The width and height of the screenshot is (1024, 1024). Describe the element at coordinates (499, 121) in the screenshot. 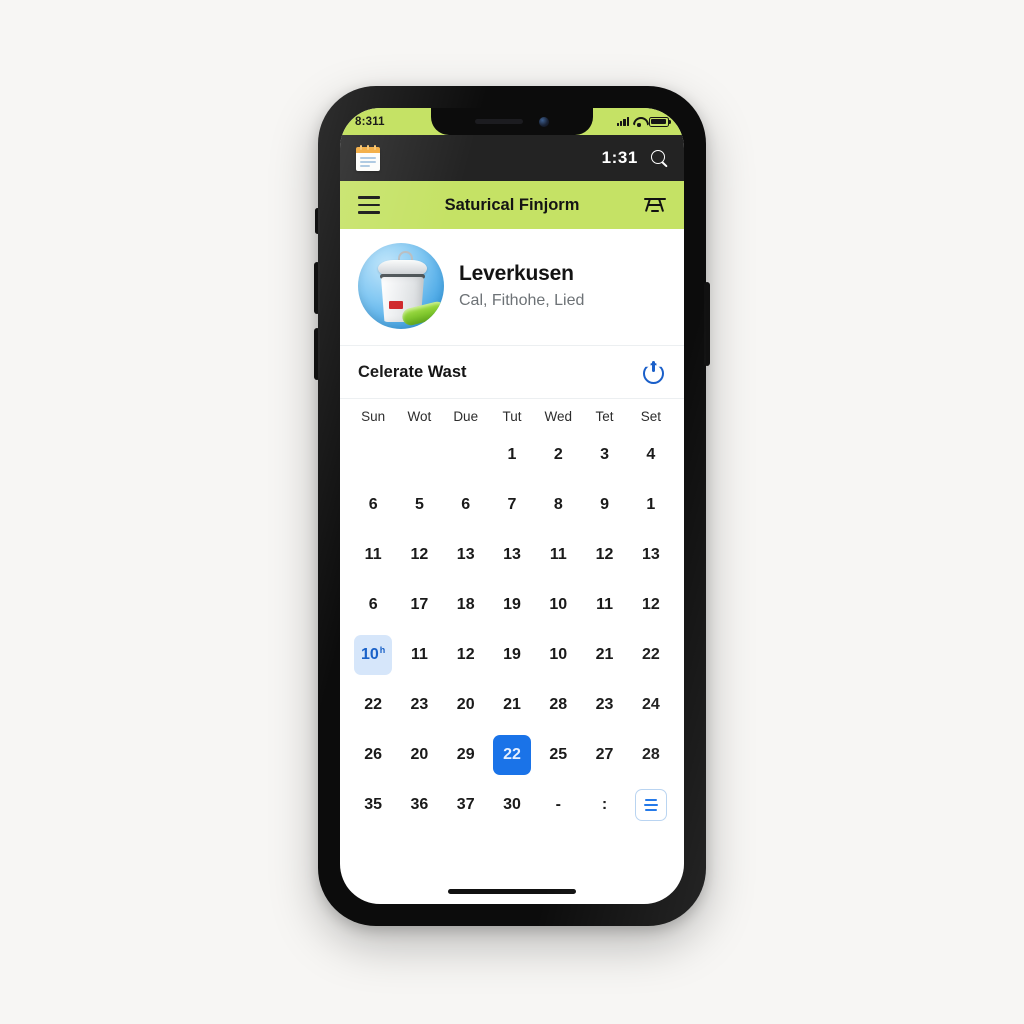

I see `earpiece-speaker` at that location.